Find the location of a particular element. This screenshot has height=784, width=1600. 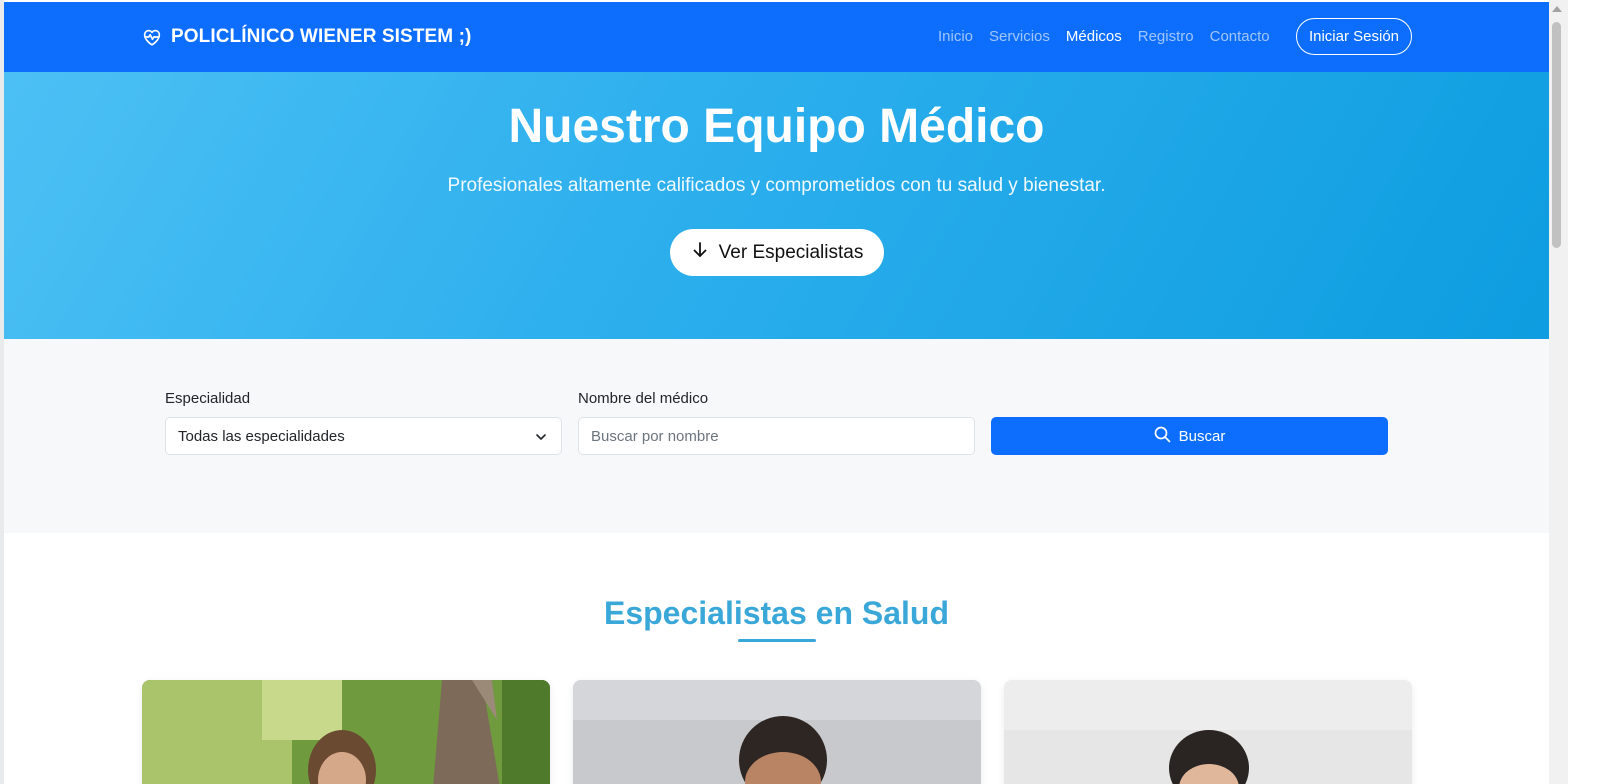

nav-link-registro: Registro is located at coordinates (1166, 36).